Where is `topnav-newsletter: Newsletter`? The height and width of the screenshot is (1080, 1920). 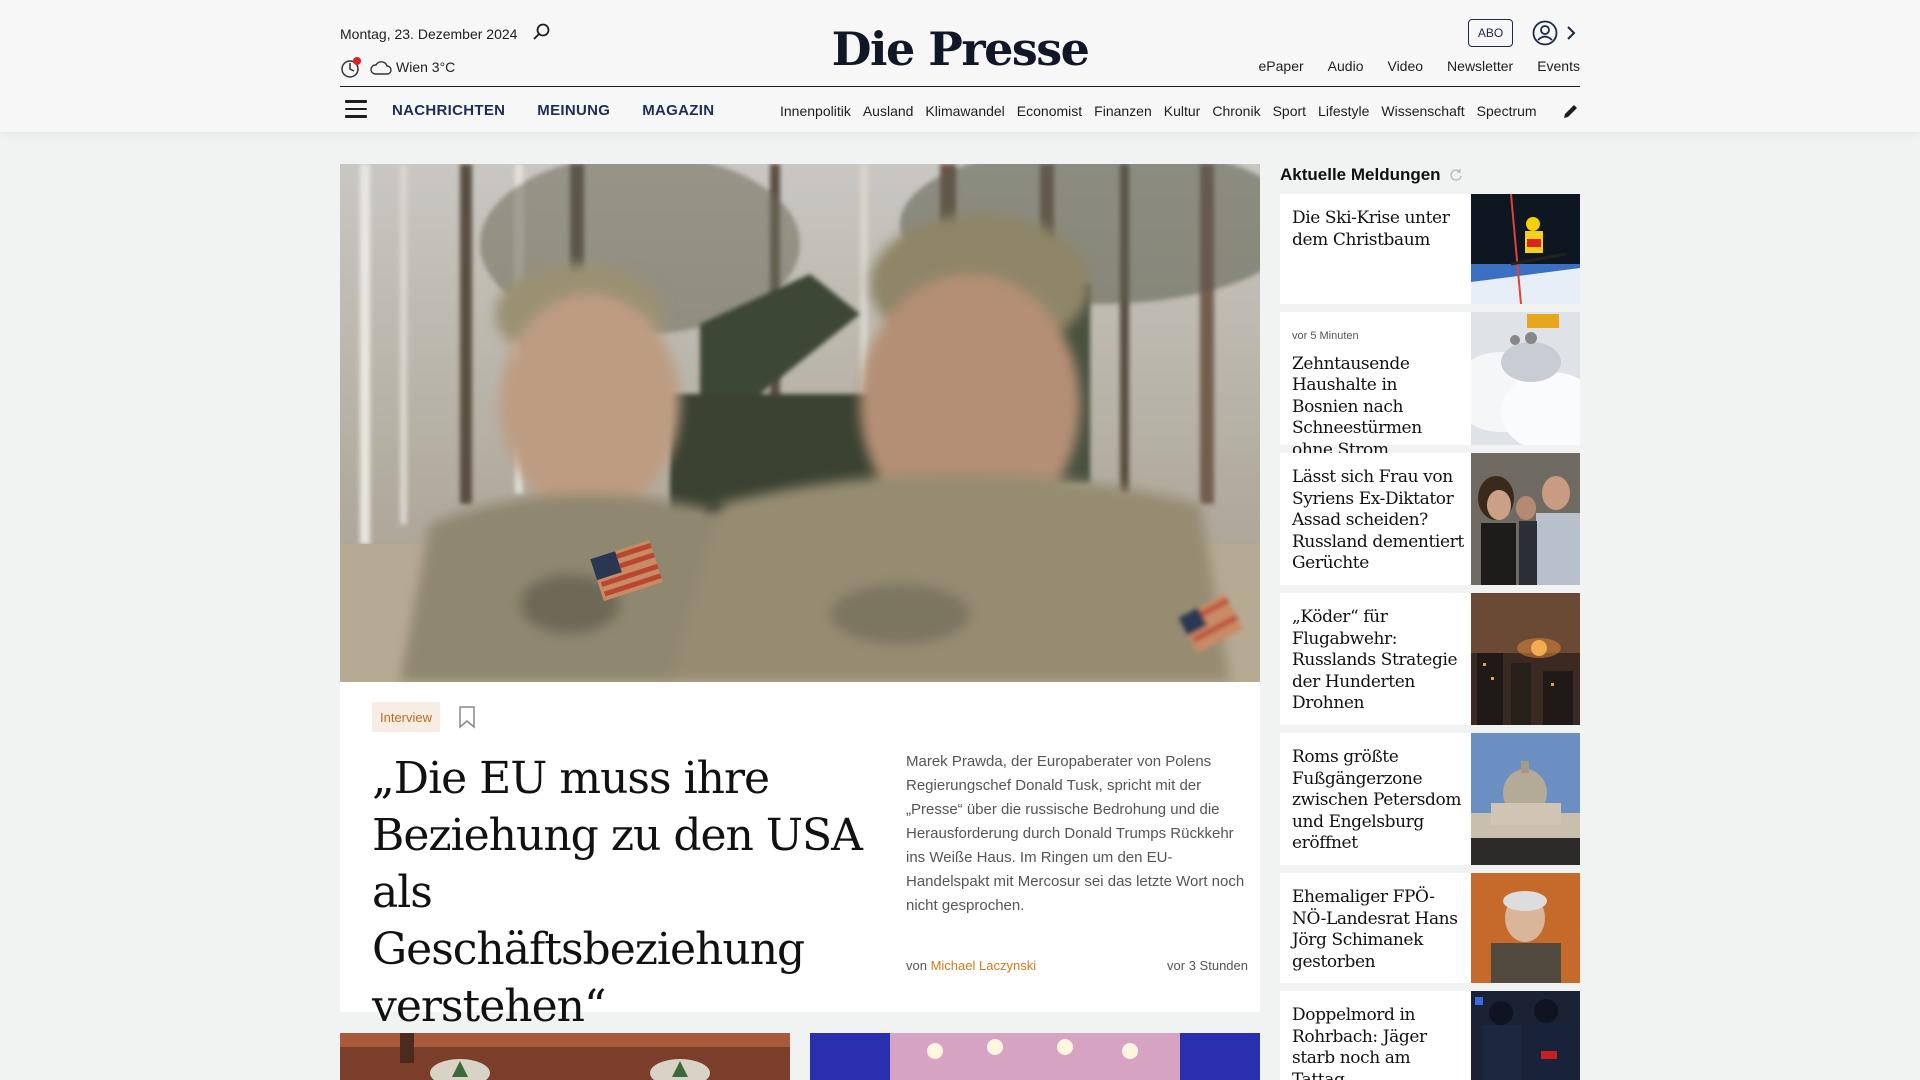
topnav-newsletter: Newsletter is located at coordinates (1480, 66).